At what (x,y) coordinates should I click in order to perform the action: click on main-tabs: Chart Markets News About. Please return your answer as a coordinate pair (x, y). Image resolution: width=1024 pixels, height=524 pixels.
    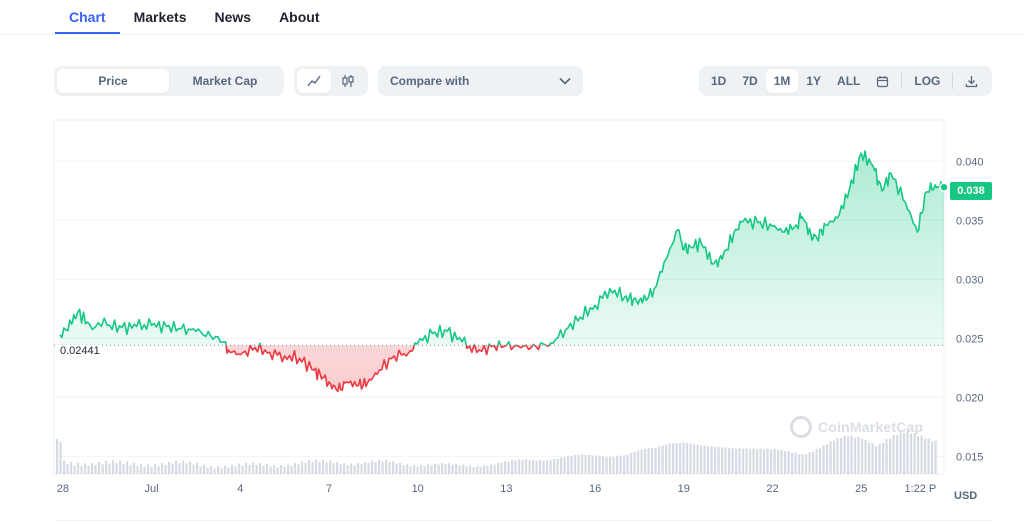
    Looking at the image, I should click on (194, 17).